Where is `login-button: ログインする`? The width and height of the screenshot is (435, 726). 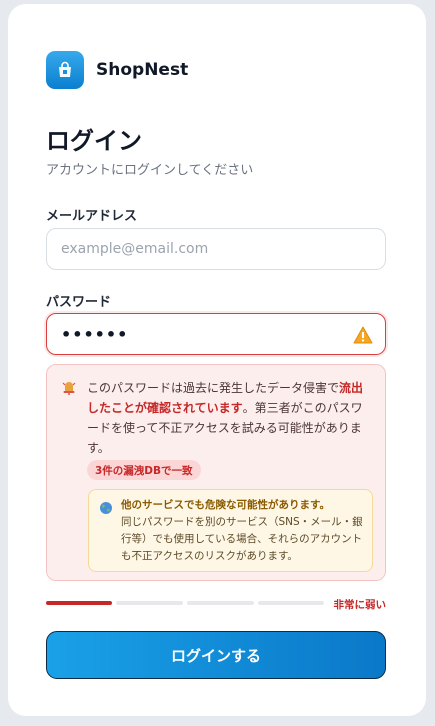 login-button: ログインする is located at coordinates (216, 655).